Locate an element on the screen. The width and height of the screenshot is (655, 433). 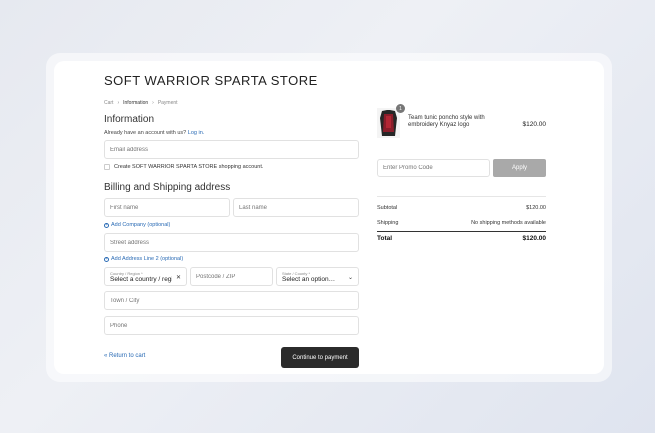
tunic-image-icon is located at coordinates (388, 123).